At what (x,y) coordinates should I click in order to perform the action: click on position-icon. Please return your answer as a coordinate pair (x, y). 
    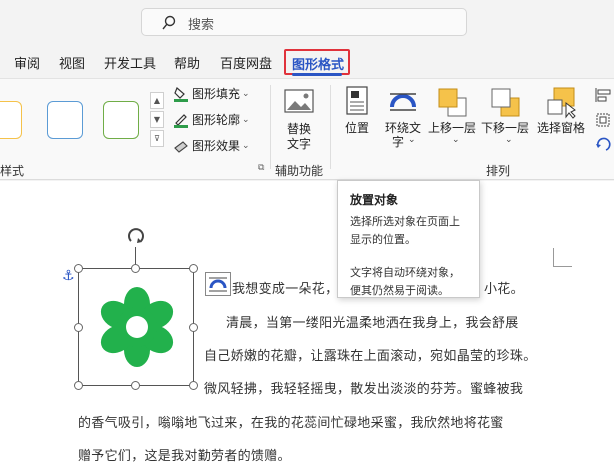
    Looking at the image, I should click on (358, 101).